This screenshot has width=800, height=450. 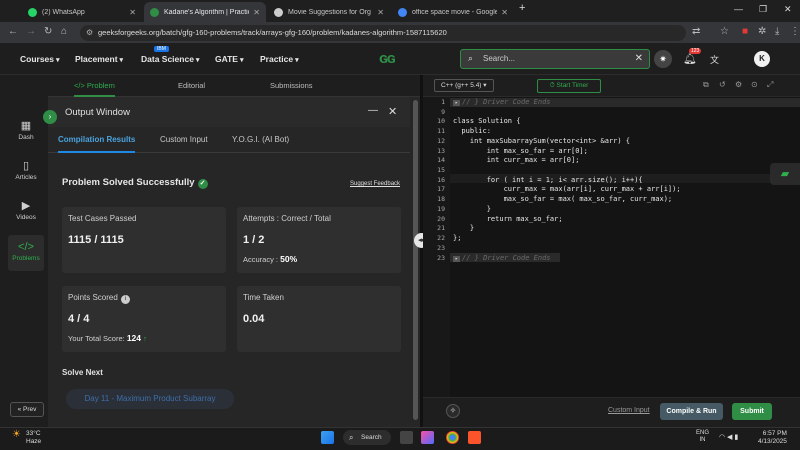 I want to click on menu-data-science: Data Science ▾, so click(x=170, y=59).